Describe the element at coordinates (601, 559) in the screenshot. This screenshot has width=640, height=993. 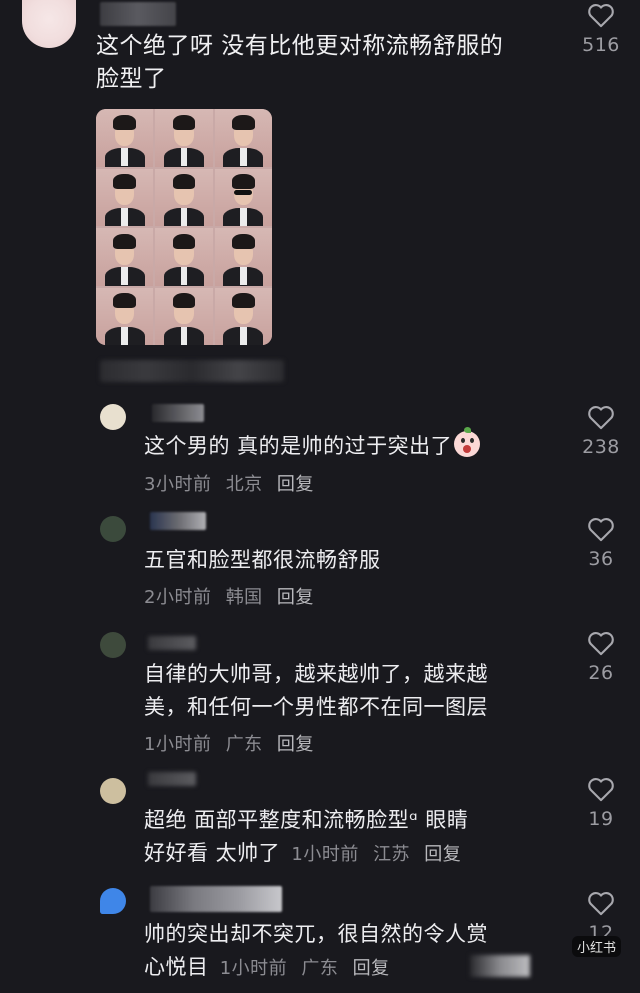
I see `like-count: 36` at that location.